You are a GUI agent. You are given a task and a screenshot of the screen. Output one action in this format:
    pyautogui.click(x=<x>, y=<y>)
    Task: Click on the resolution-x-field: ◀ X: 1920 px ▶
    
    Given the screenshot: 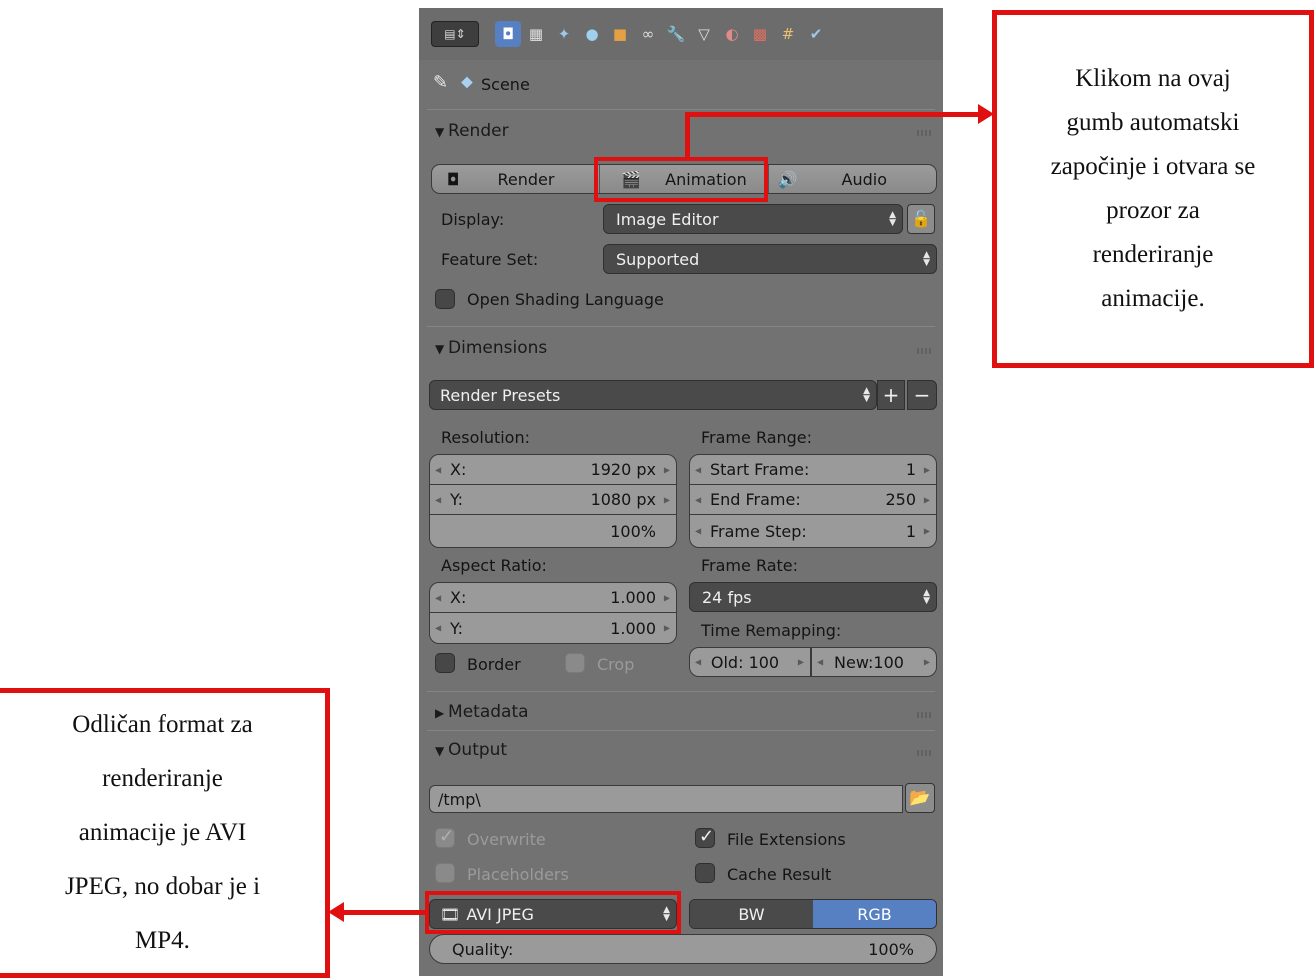 What is the action you would take?
    pyautogui.click(x=553, y=469)
    